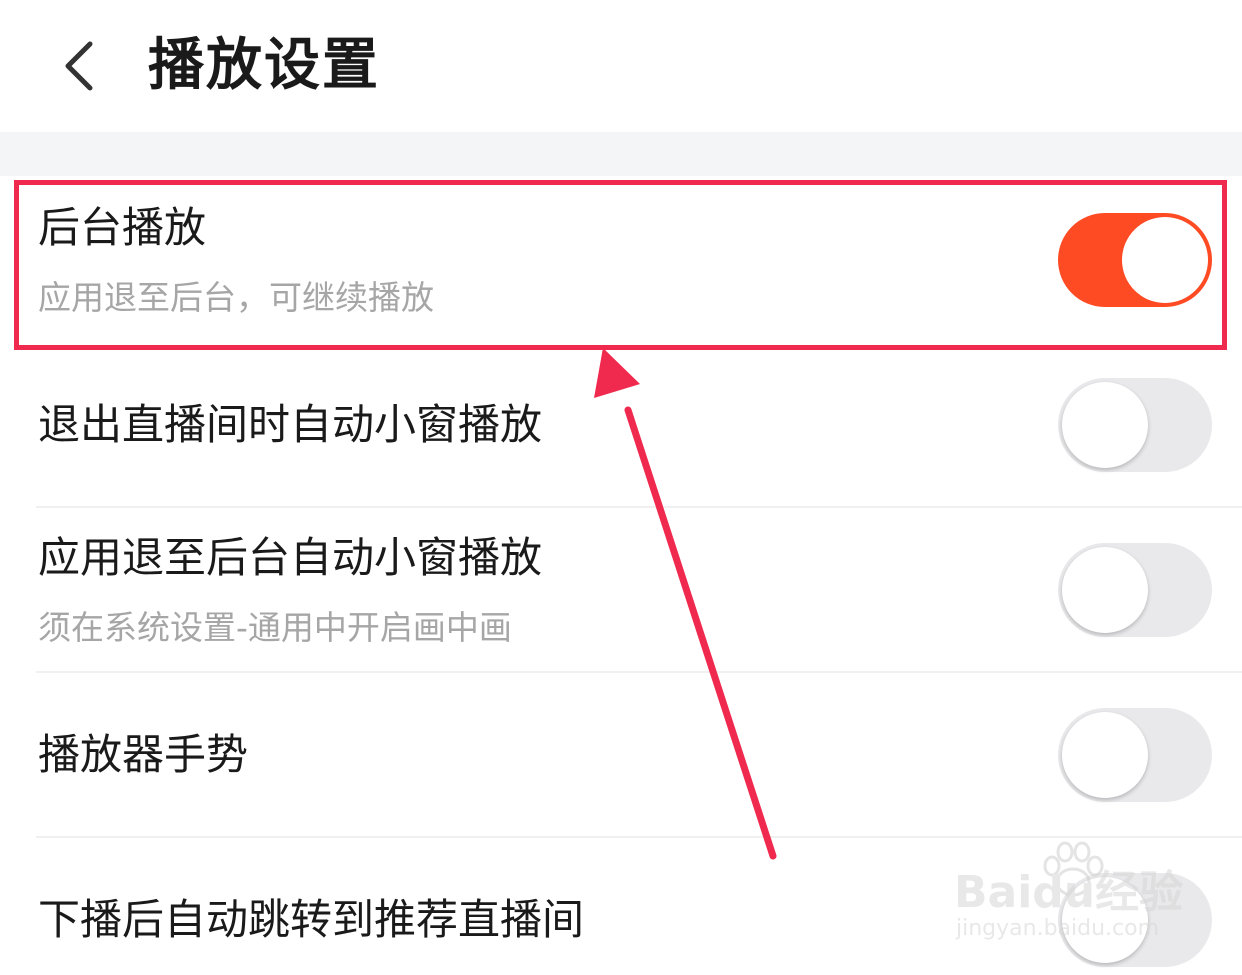 The image size is (1242, 975). What do you see at coordinates (290, 557) in the screenshot?
I see `setting-title: 应用退至后台自动小窗播放` at bounding box center [290, 557].